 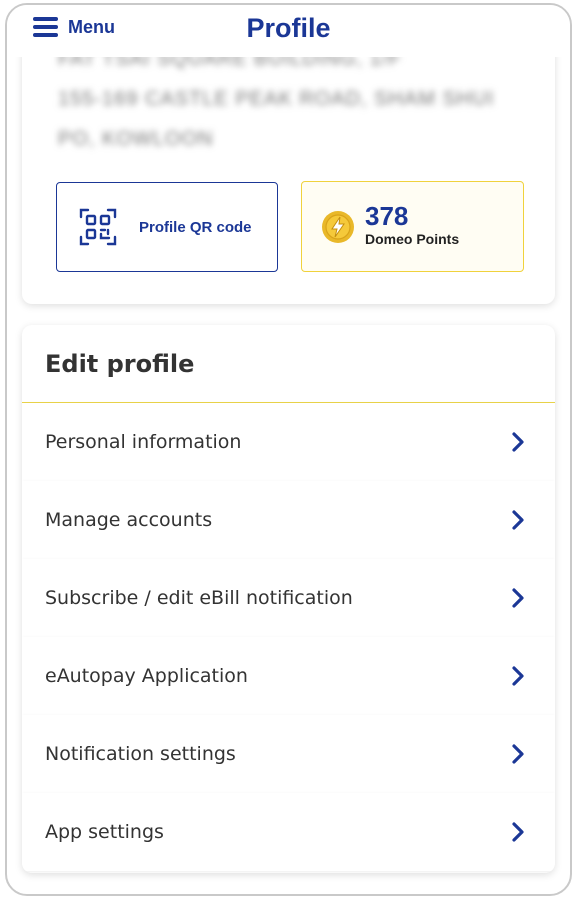 What do you see at coordinates (338, 226) in the screenshot?
I see `coin-lightning-icon` at bounding box center [338, 226].